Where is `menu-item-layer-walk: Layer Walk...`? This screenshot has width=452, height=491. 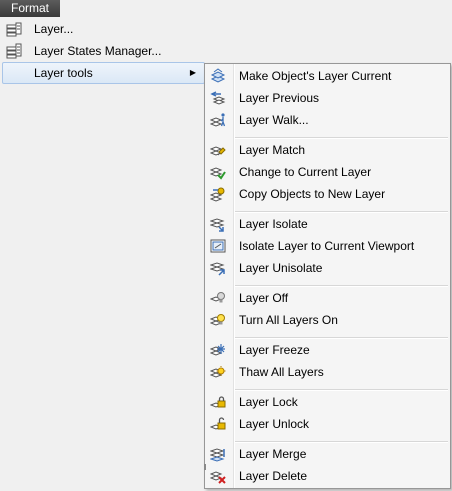
menu-item-layer-walk: Layer Walk... is located at coordinates (327, 120).